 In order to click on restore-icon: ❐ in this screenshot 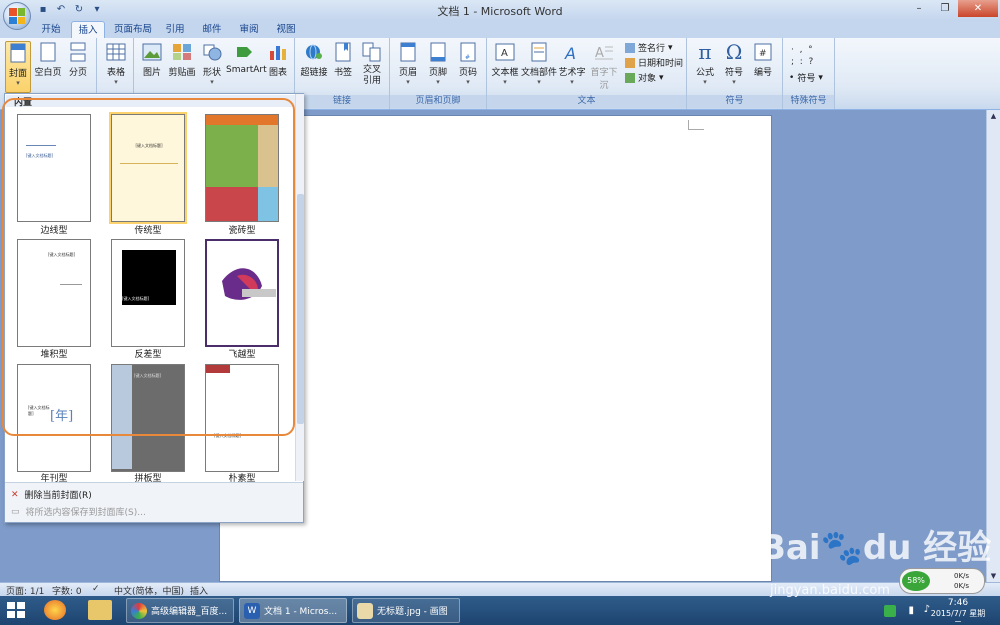, I will do `click(945, 8)`.